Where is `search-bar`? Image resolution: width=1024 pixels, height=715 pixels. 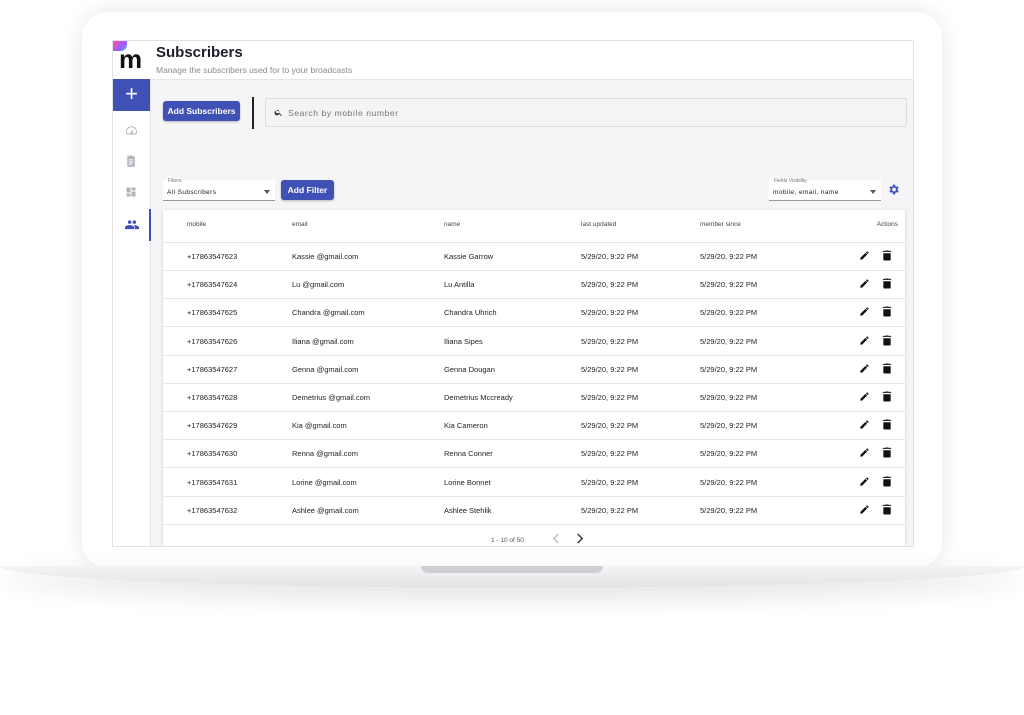 search-bar is located at coordinates (586, 112).